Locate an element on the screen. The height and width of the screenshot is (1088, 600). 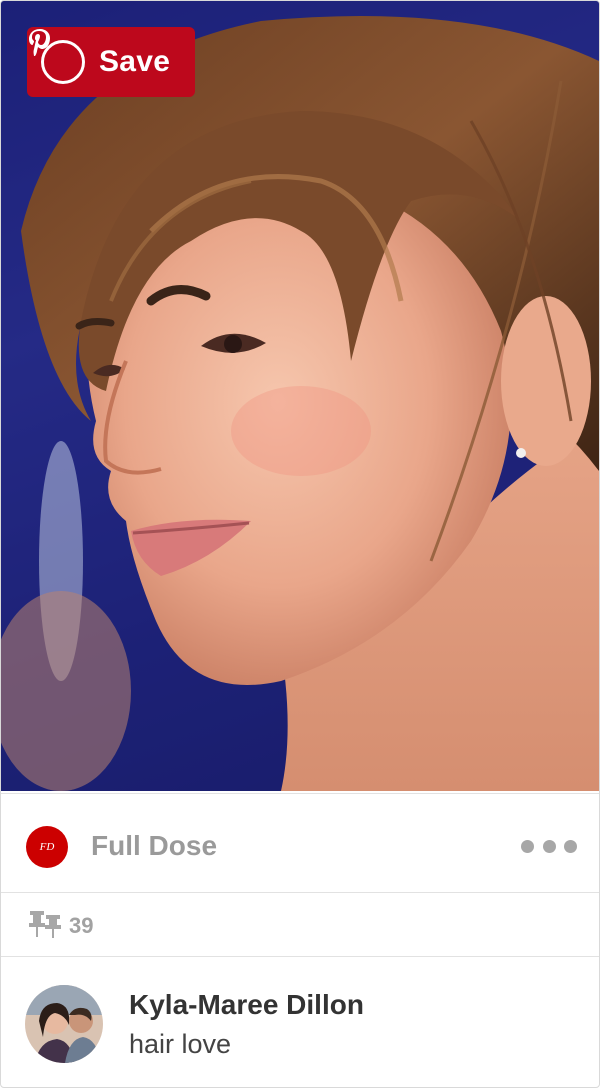
save-button: Save is located at coordinates (111, 62).